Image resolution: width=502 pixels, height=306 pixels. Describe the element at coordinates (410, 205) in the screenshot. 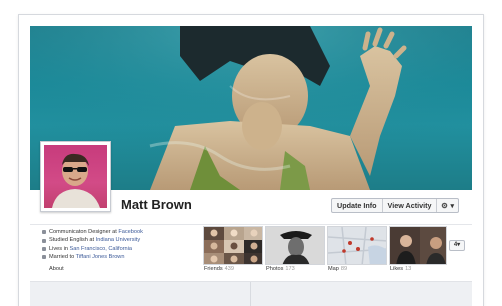

I see `view-activity-button: View Activity` at that location.